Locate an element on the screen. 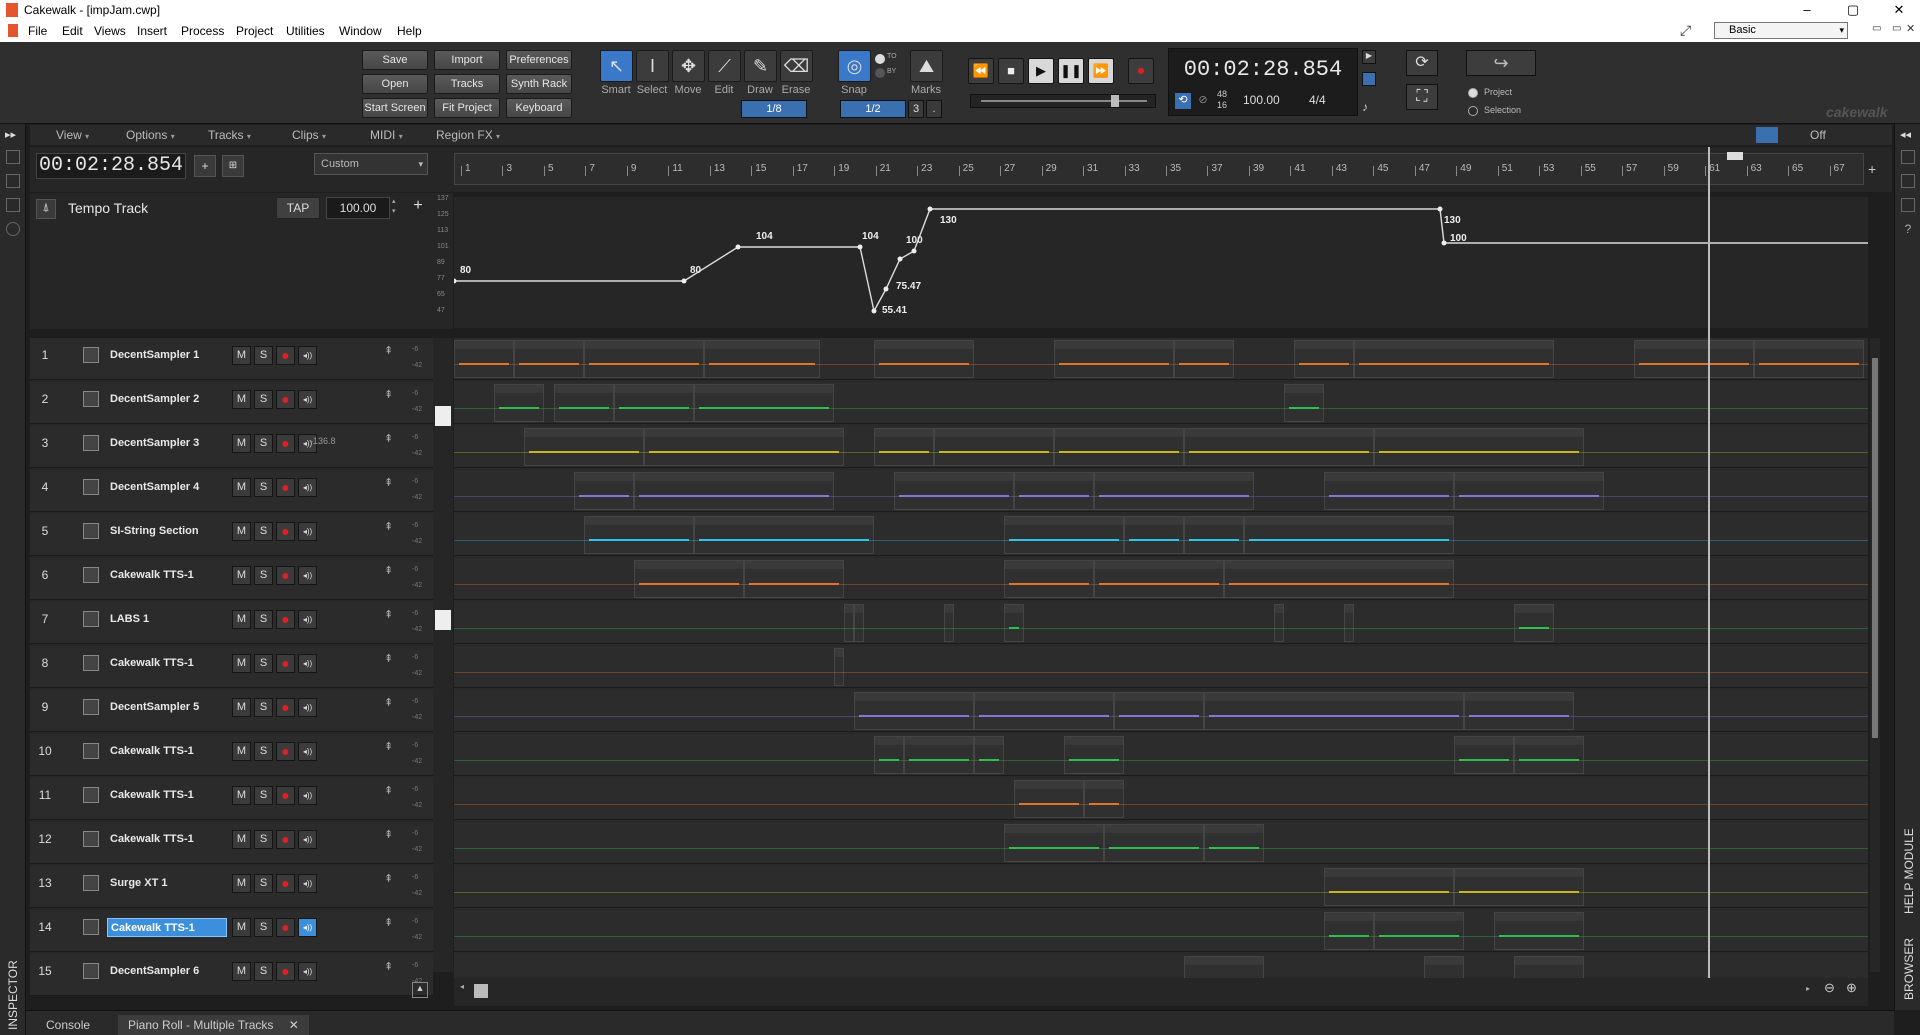  loop-toggle-button: ⟳ is located at coordinates (1422, 63).